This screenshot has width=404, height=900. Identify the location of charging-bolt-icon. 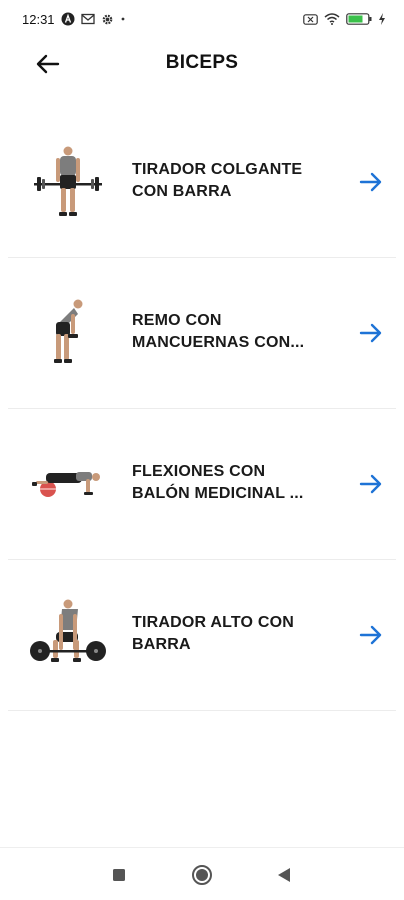
(382, 19).